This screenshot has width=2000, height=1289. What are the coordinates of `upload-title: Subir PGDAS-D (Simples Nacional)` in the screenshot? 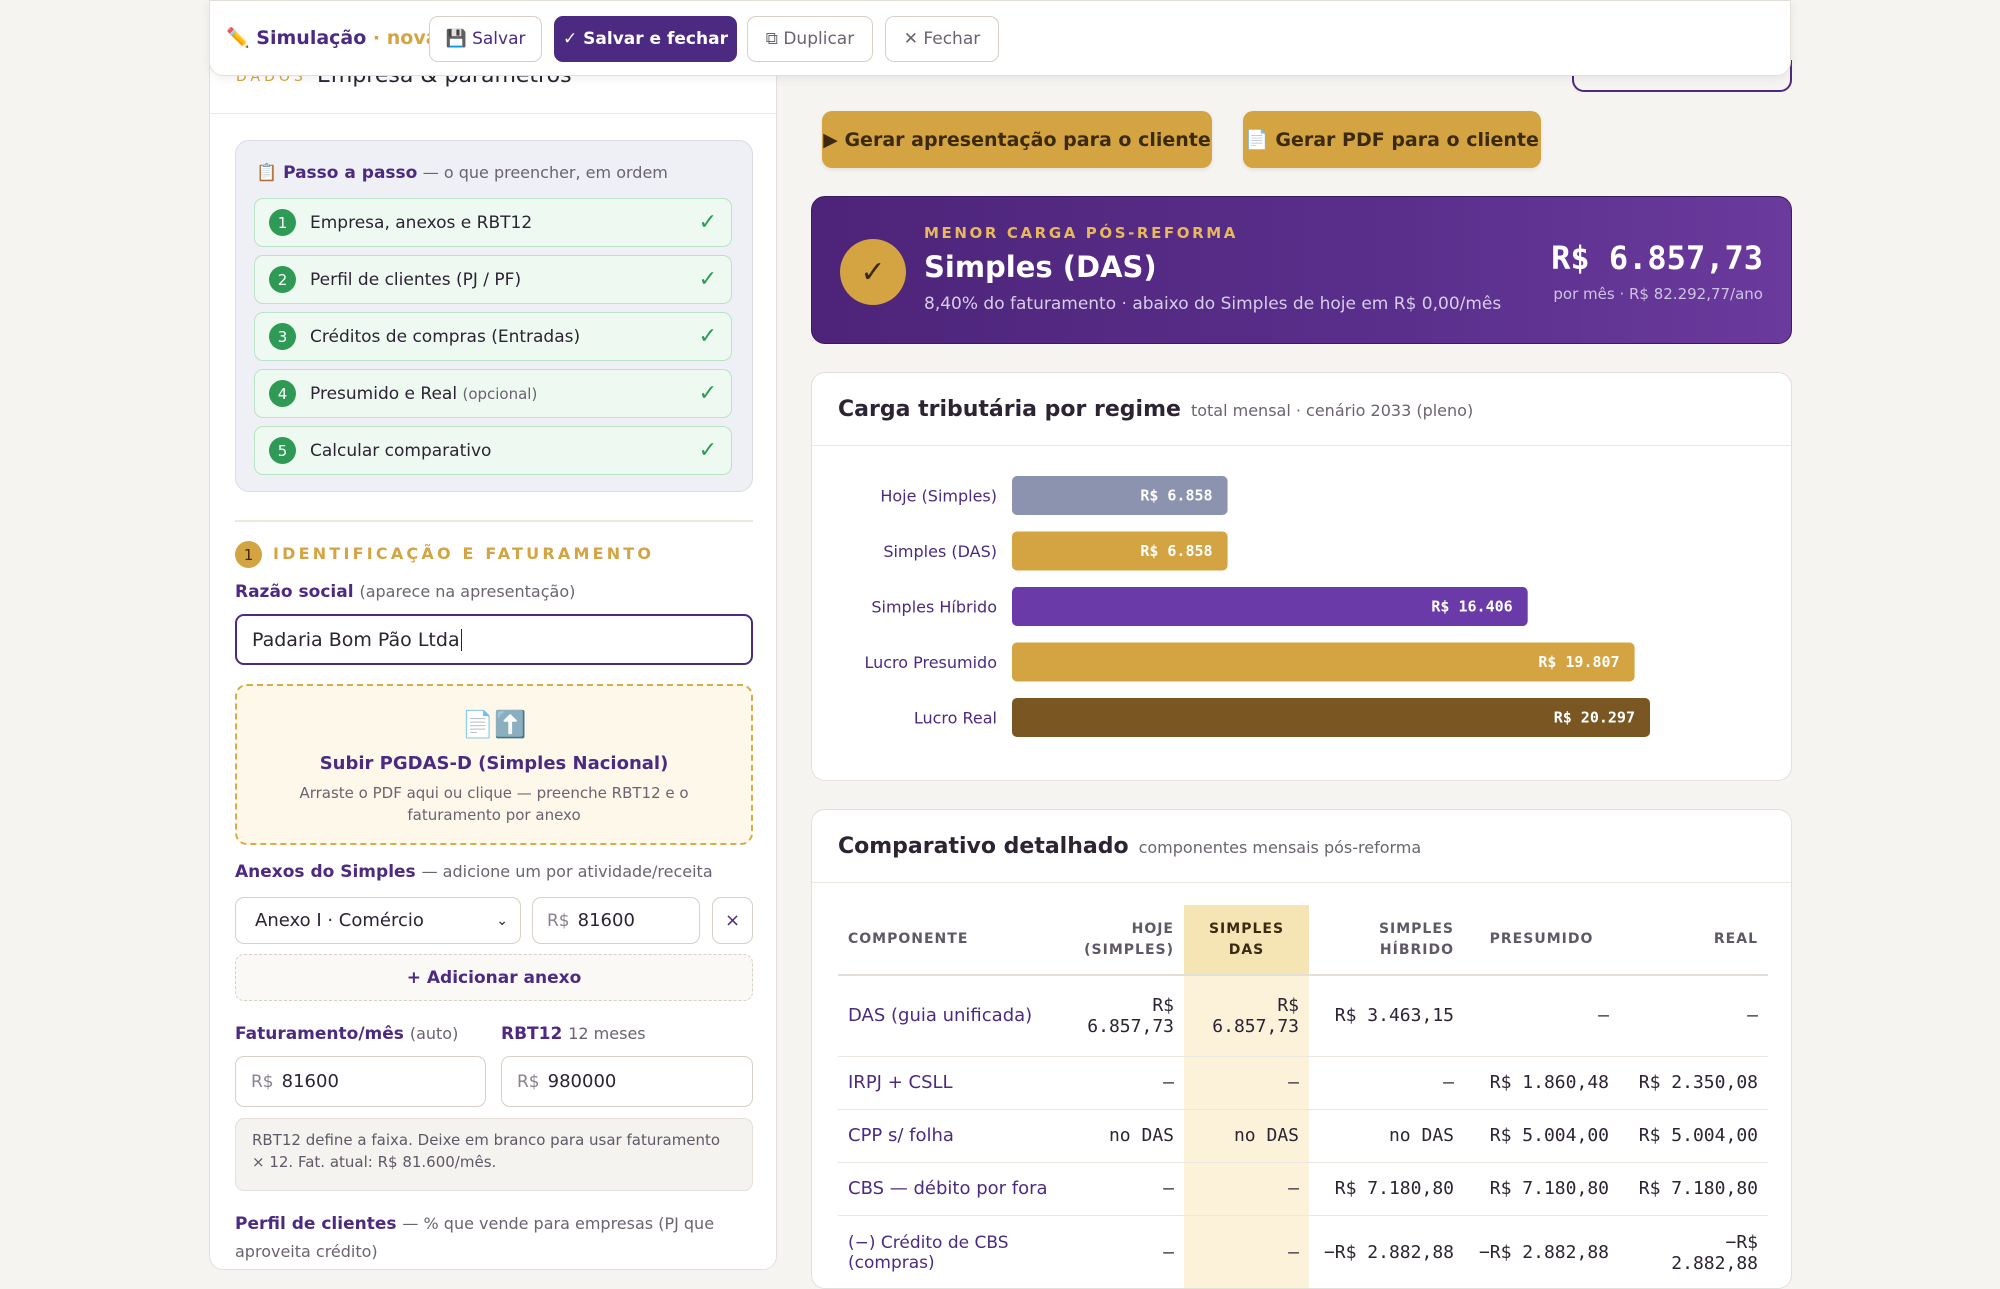 It's located at (494, 763).